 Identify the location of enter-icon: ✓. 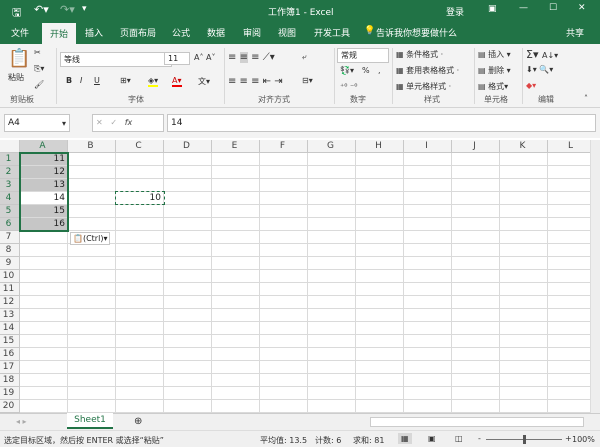
(113, 122).